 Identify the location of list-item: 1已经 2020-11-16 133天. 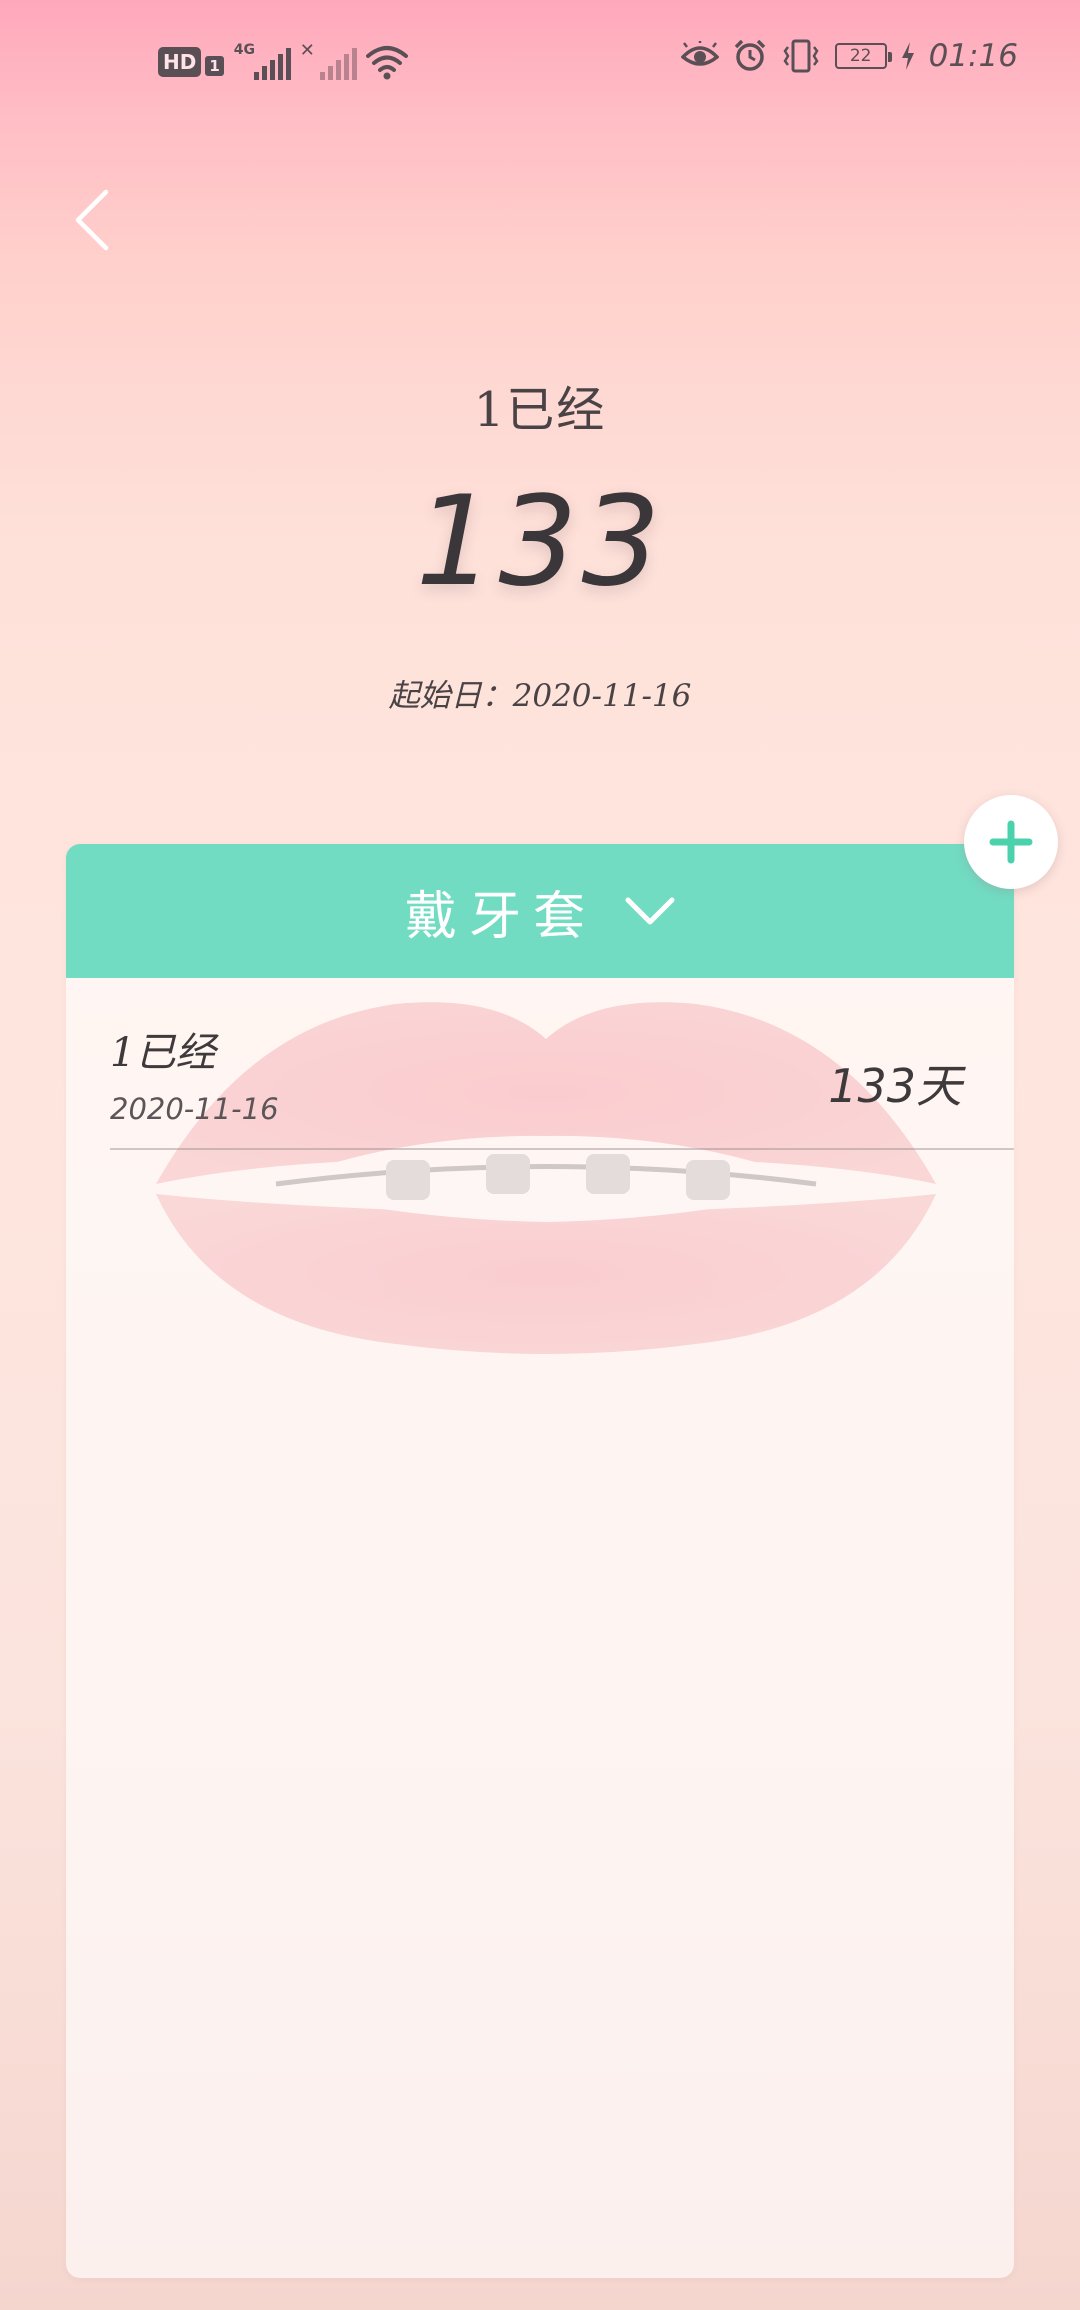
(562, 1074).